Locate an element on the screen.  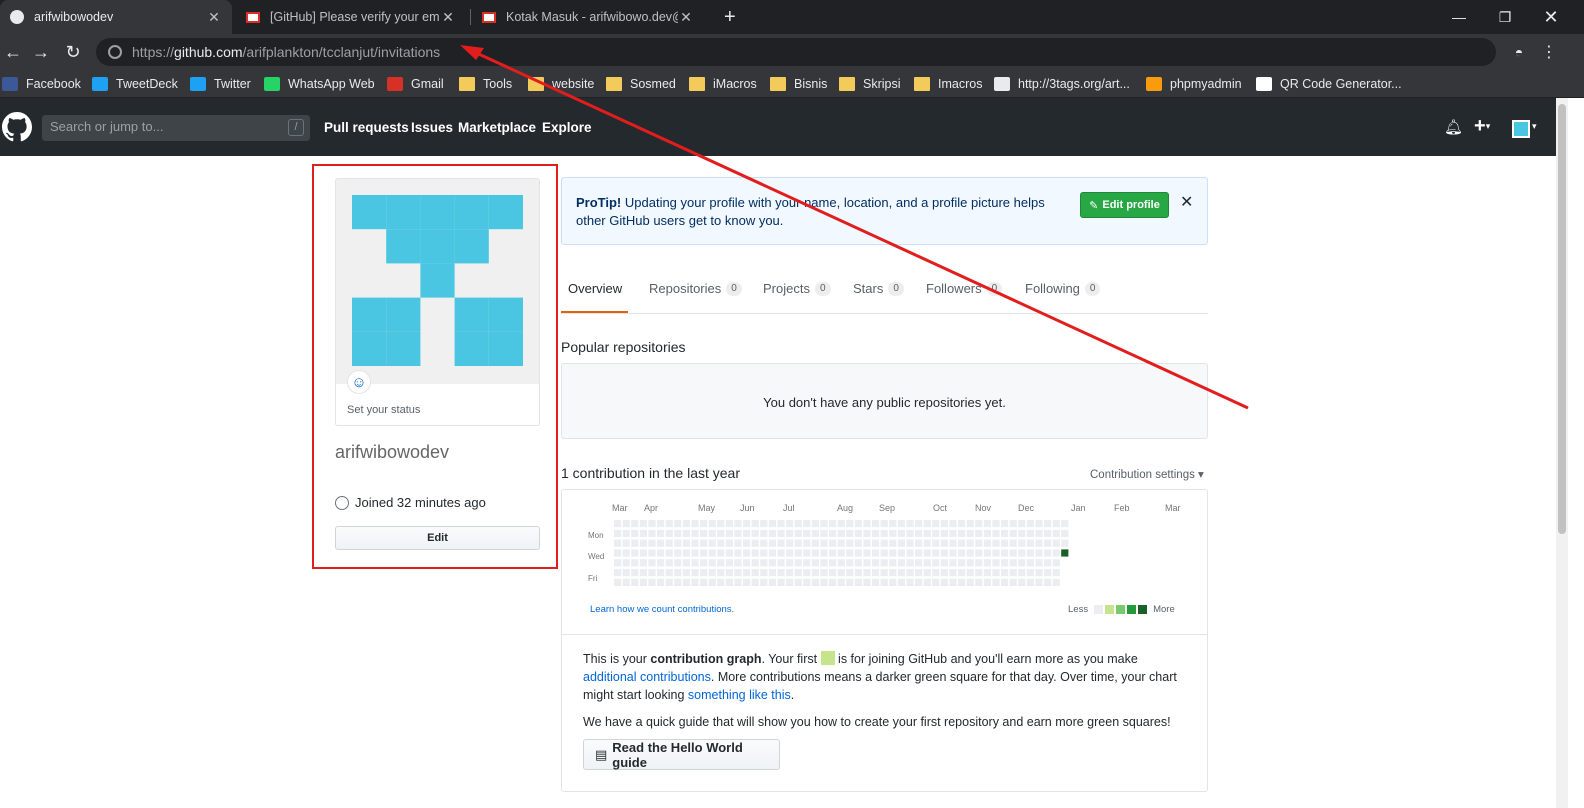
scroll-thumb is located at coordinates (1562, 319).